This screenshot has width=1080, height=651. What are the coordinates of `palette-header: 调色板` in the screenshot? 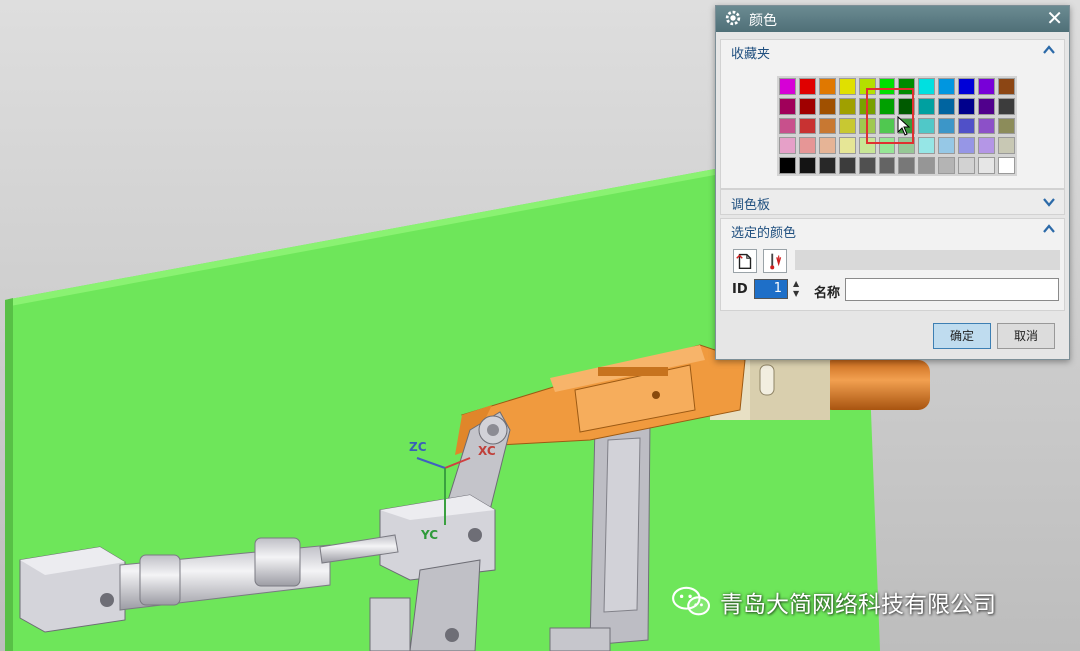 It's located at (892, 202).